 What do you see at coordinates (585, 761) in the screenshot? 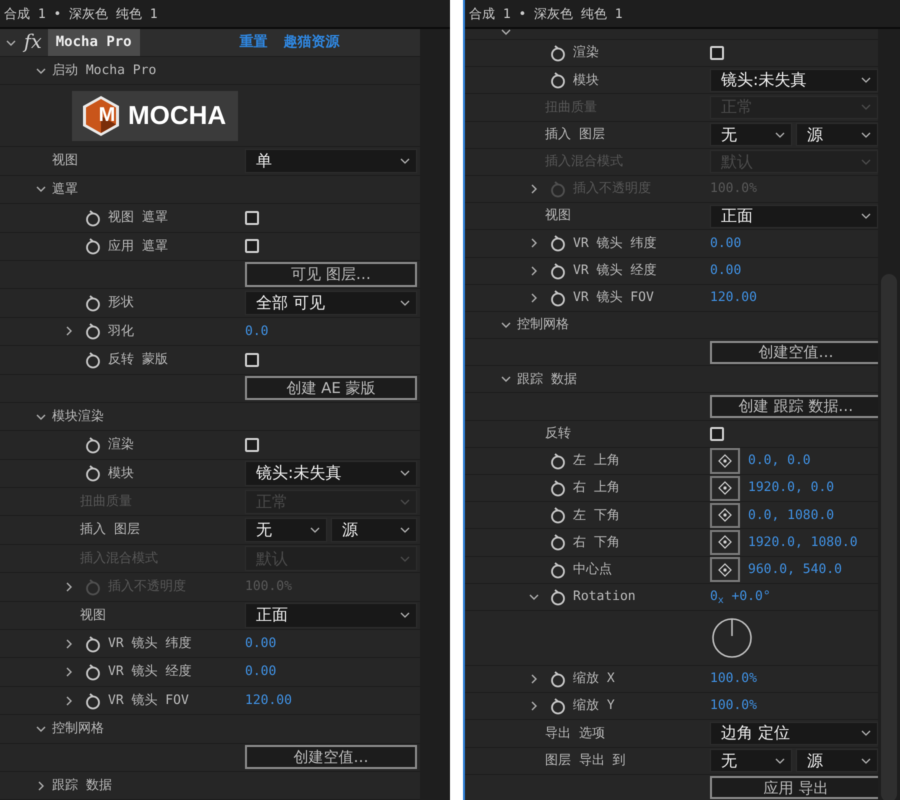
I see `property-label: 图层 导出 到` at bounding box center [585, 761].